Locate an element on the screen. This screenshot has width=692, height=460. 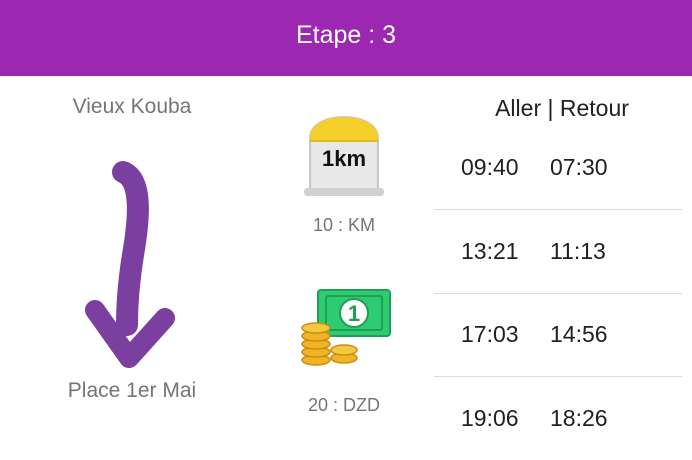
milestone-icon: 1km is located at coordinates (344, 156).